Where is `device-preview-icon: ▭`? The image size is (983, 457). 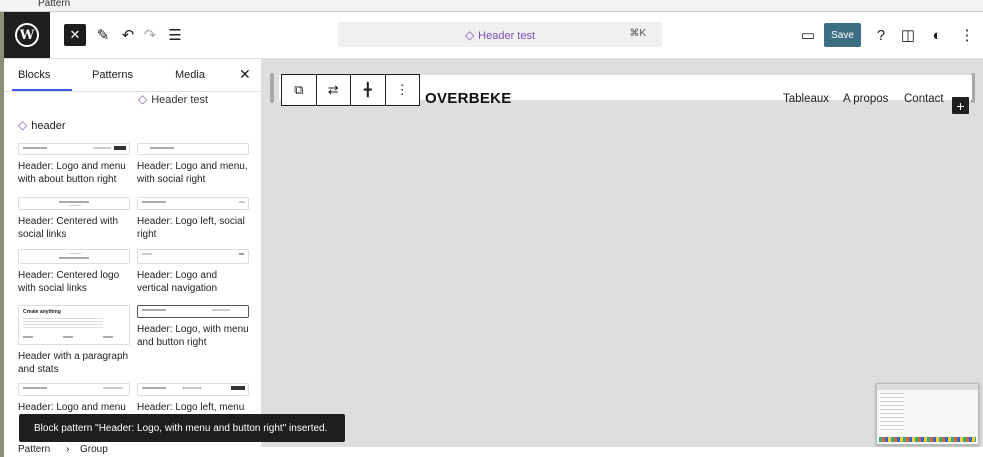
device-preview-icon: ▭ is located at coordinates (808, 35).